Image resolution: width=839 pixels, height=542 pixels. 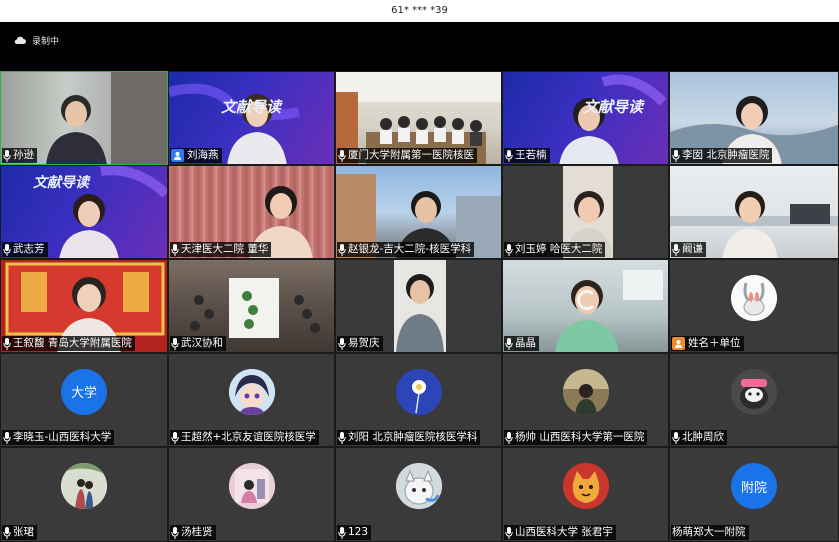 What do you see at coordinates (251, 306) in the screenshot?
I see `participant-tile: 武汉协和` at bounding box center [251, 306].